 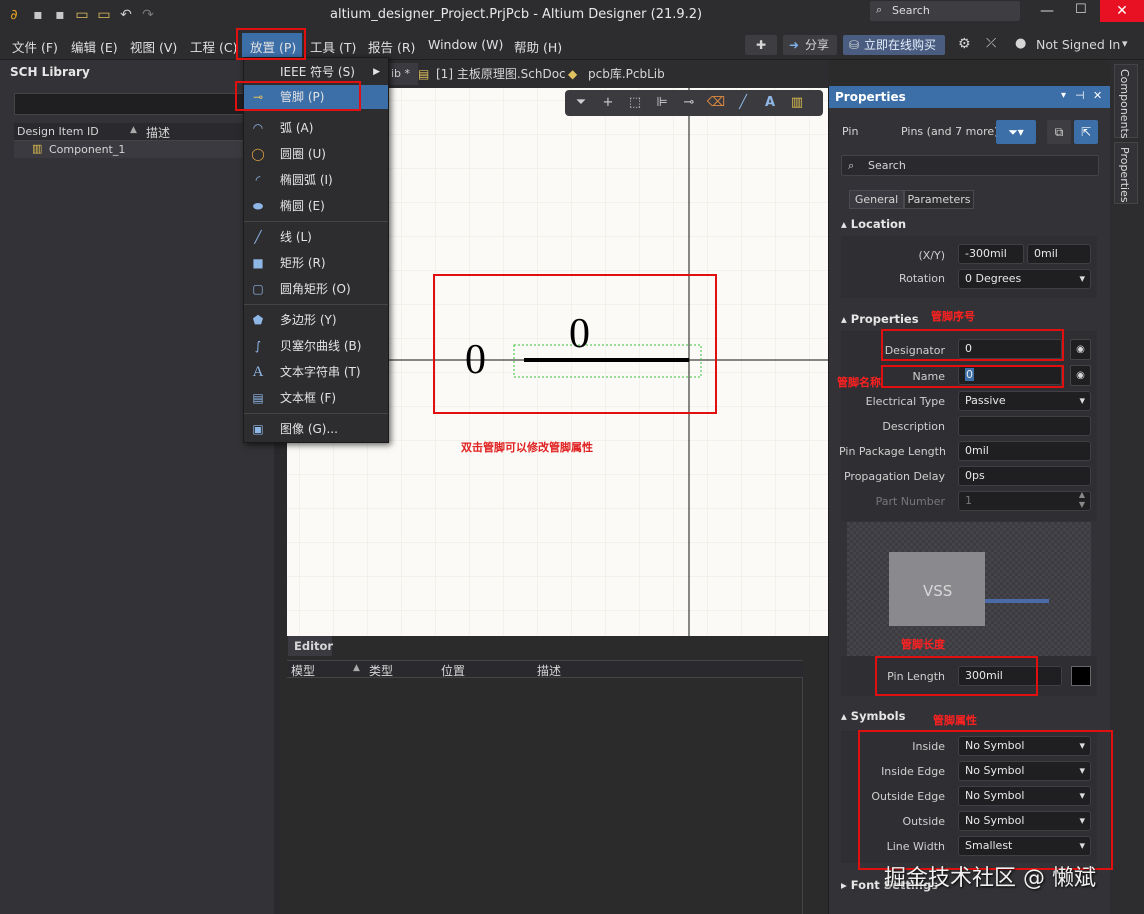 What do you see at coordinates (1125, 43) in the screenshot?
I see `chevron-down-icon: ▾` at bounding box center [1125, 43].